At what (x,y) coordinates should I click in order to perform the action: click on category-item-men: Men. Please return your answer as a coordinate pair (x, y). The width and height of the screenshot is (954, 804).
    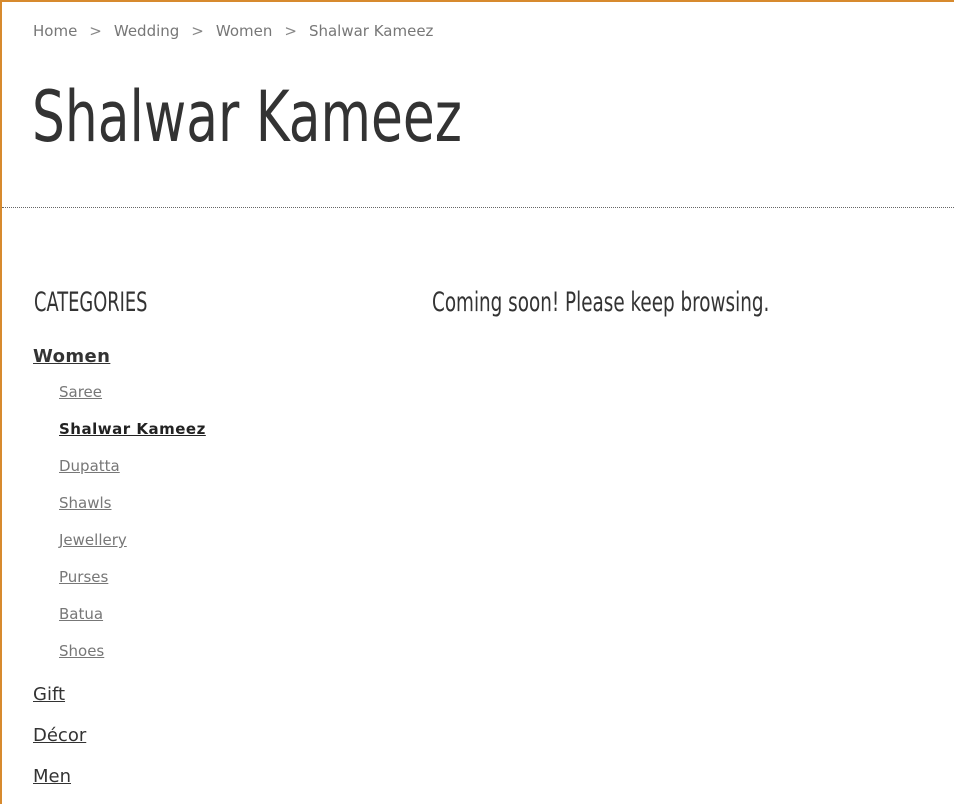
    Looking at the image, I should click on (119, 783).